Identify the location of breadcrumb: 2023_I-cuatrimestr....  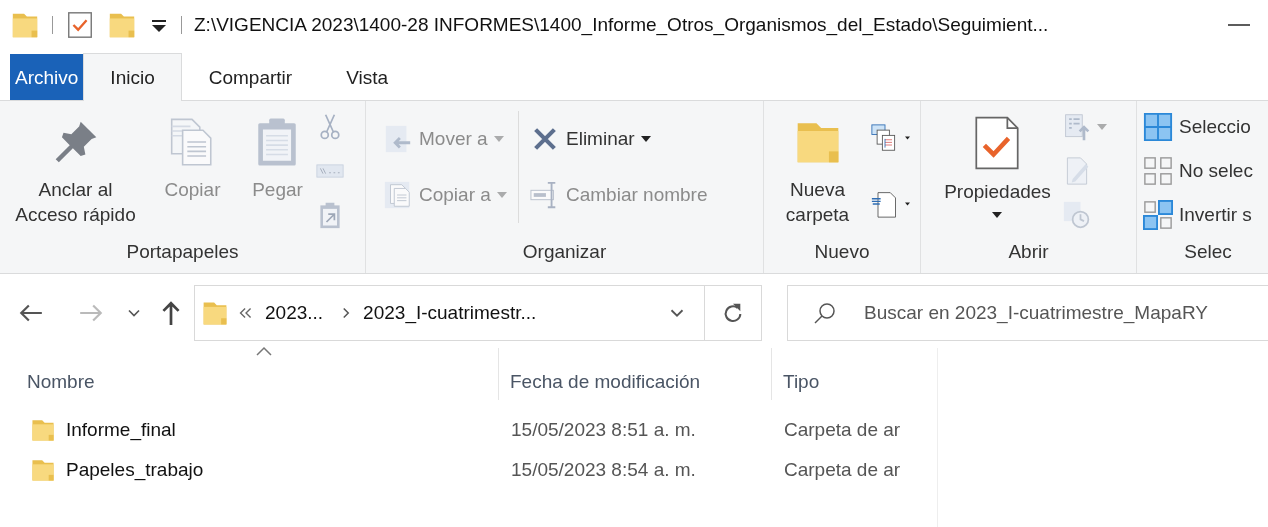
(450, 313).